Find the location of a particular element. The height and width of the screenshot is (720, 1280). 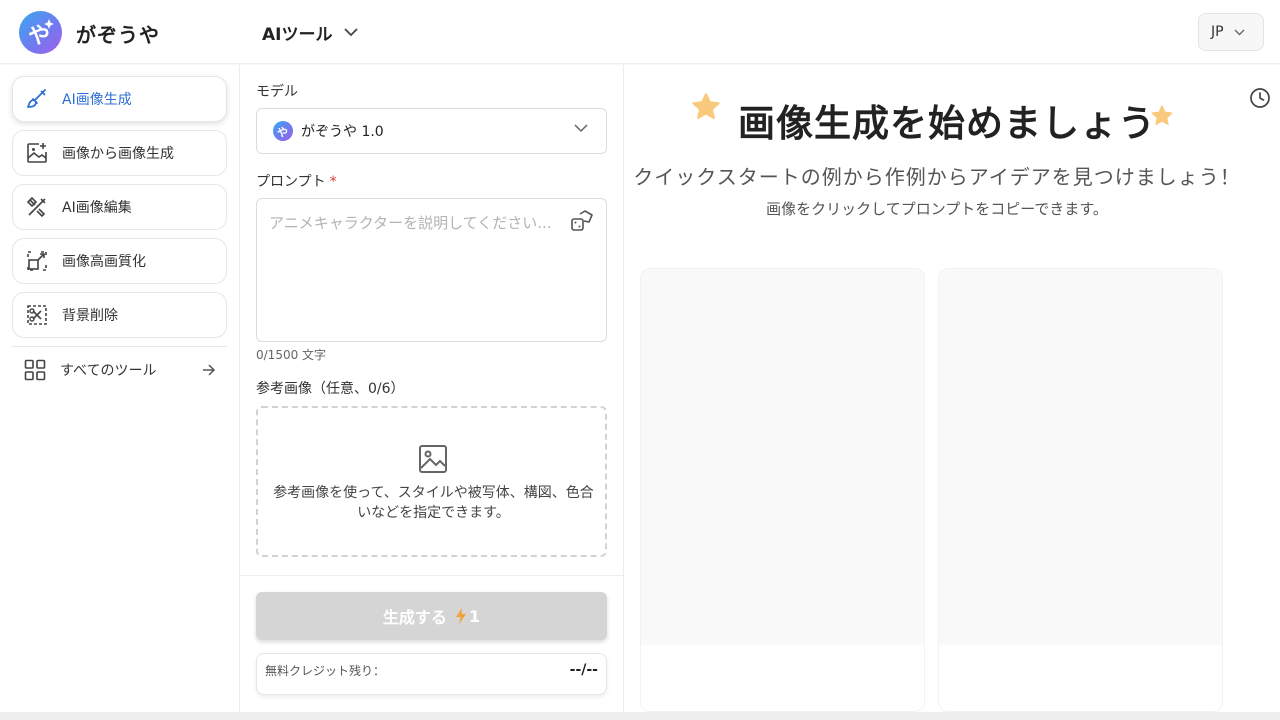

upscale-icon is located at coordinates (37, 261).